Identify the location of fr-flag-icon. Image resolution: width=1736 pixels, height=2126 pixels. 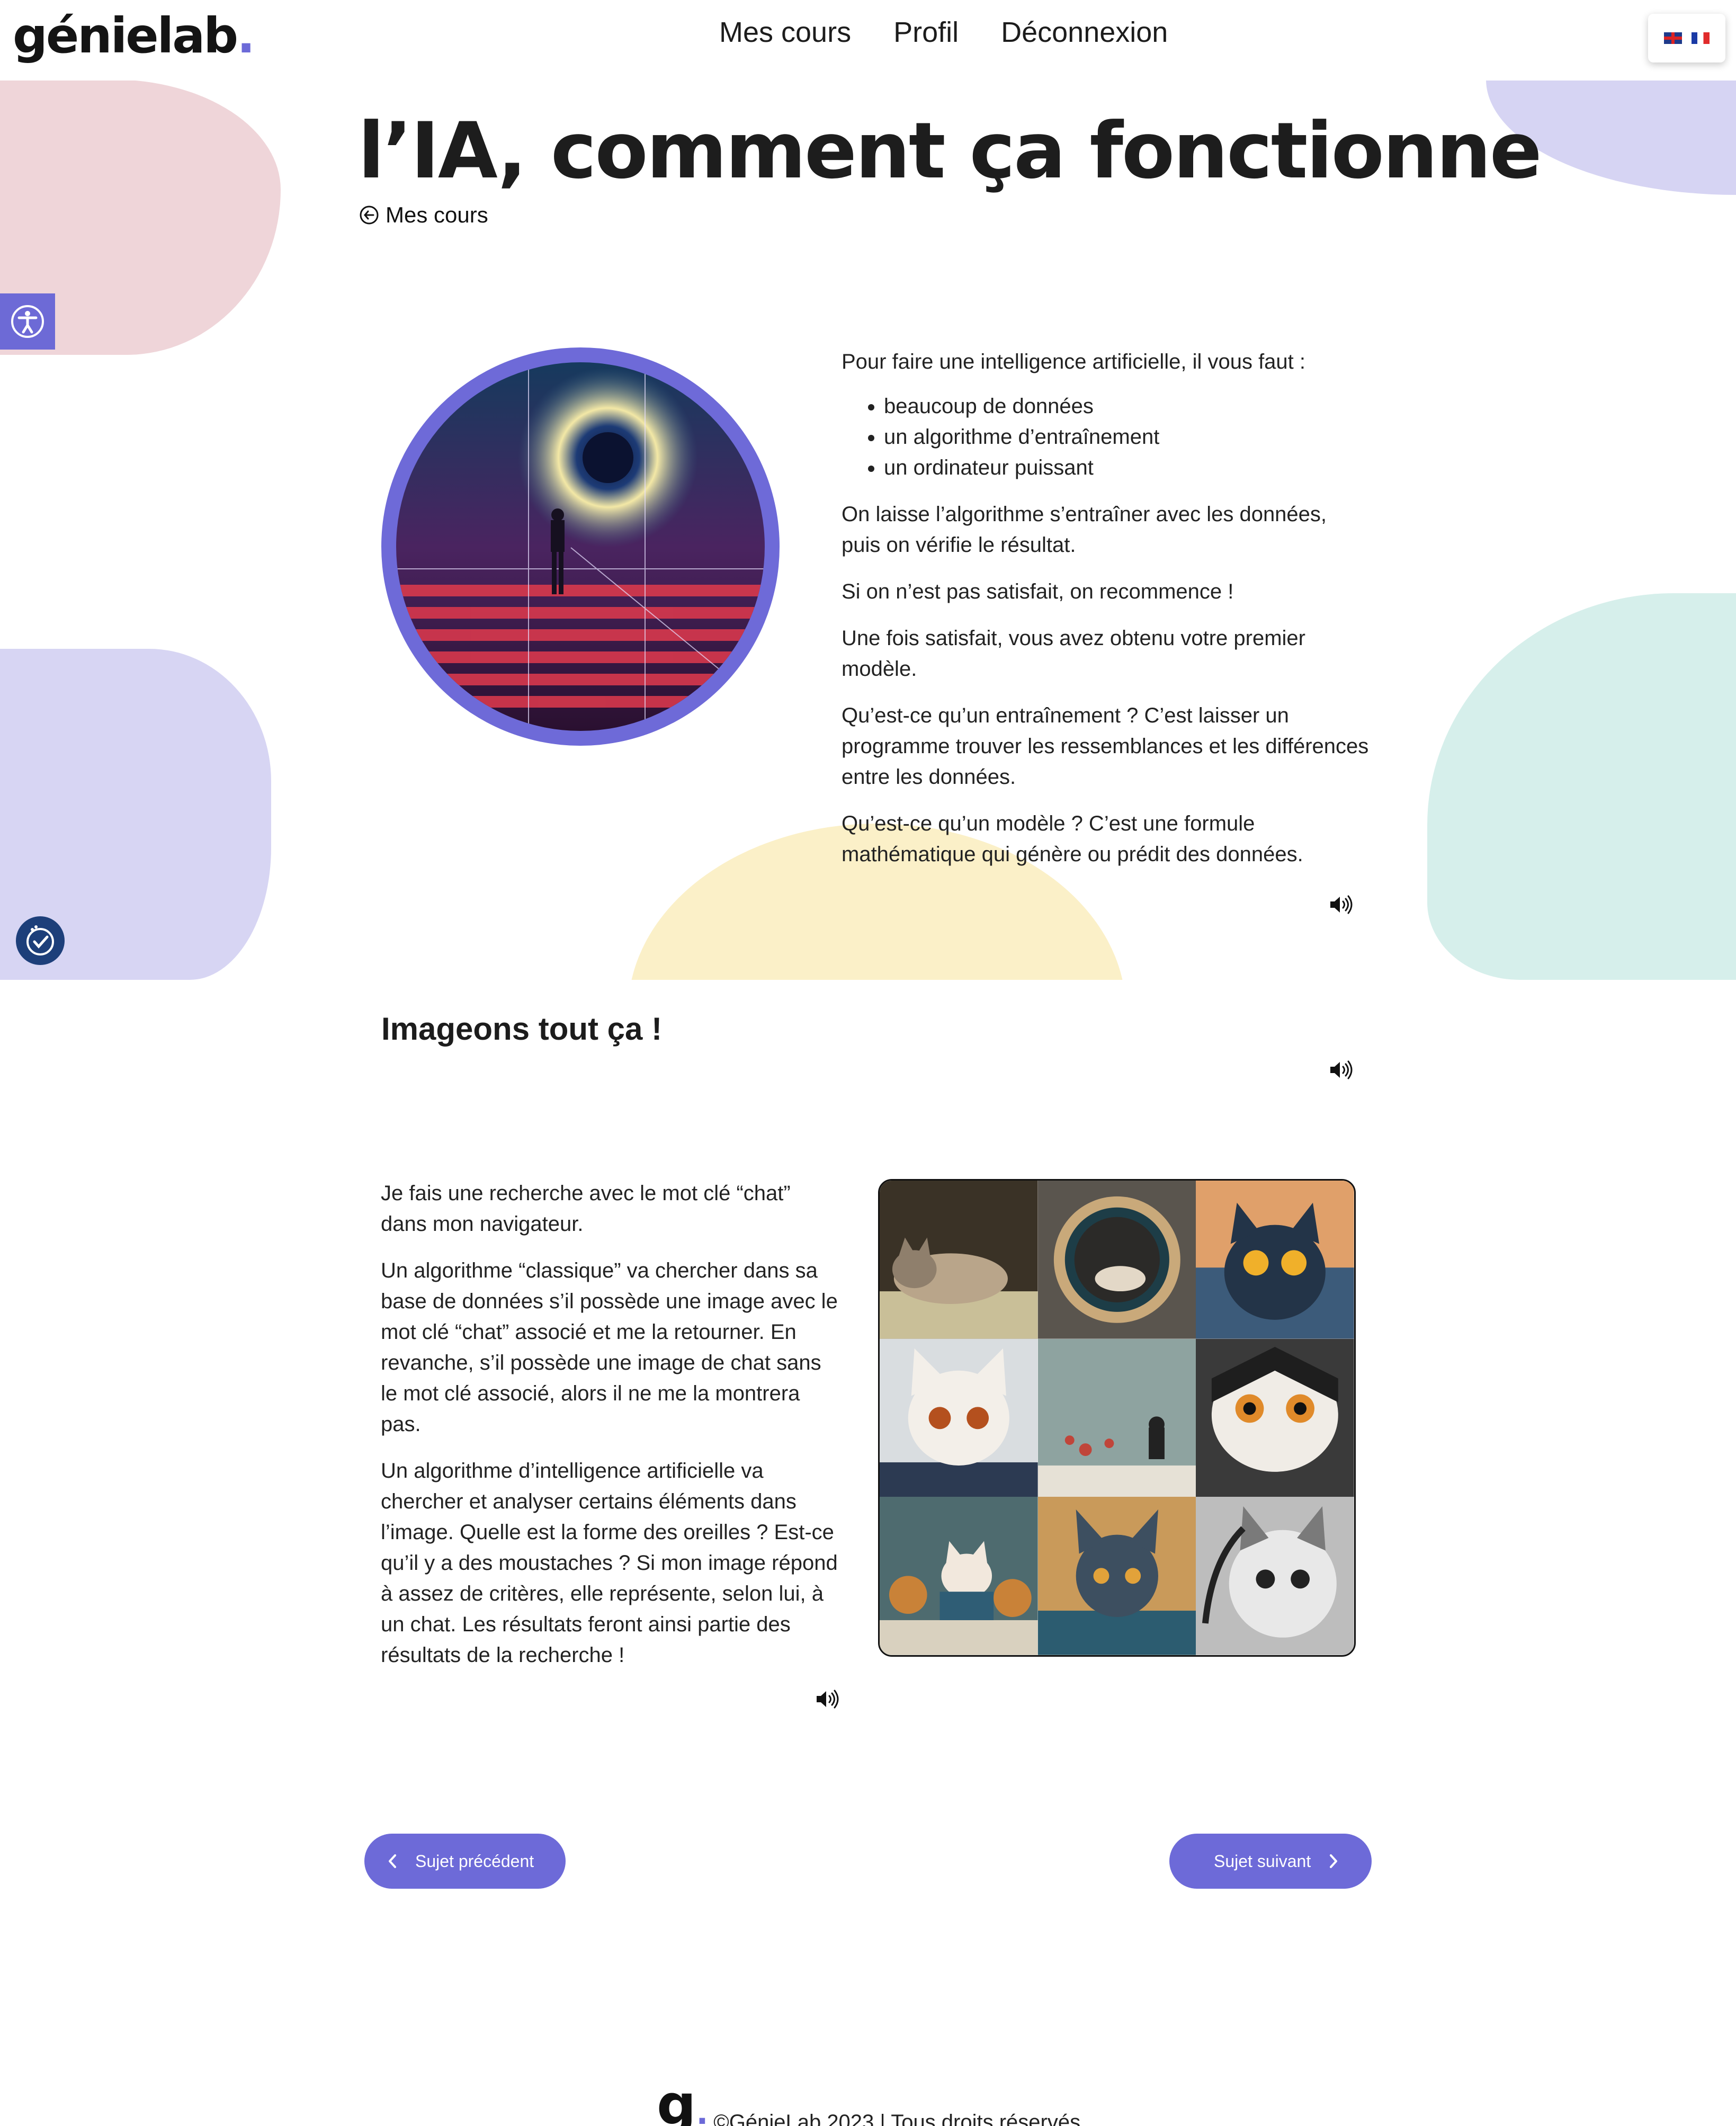
(1701, 38).